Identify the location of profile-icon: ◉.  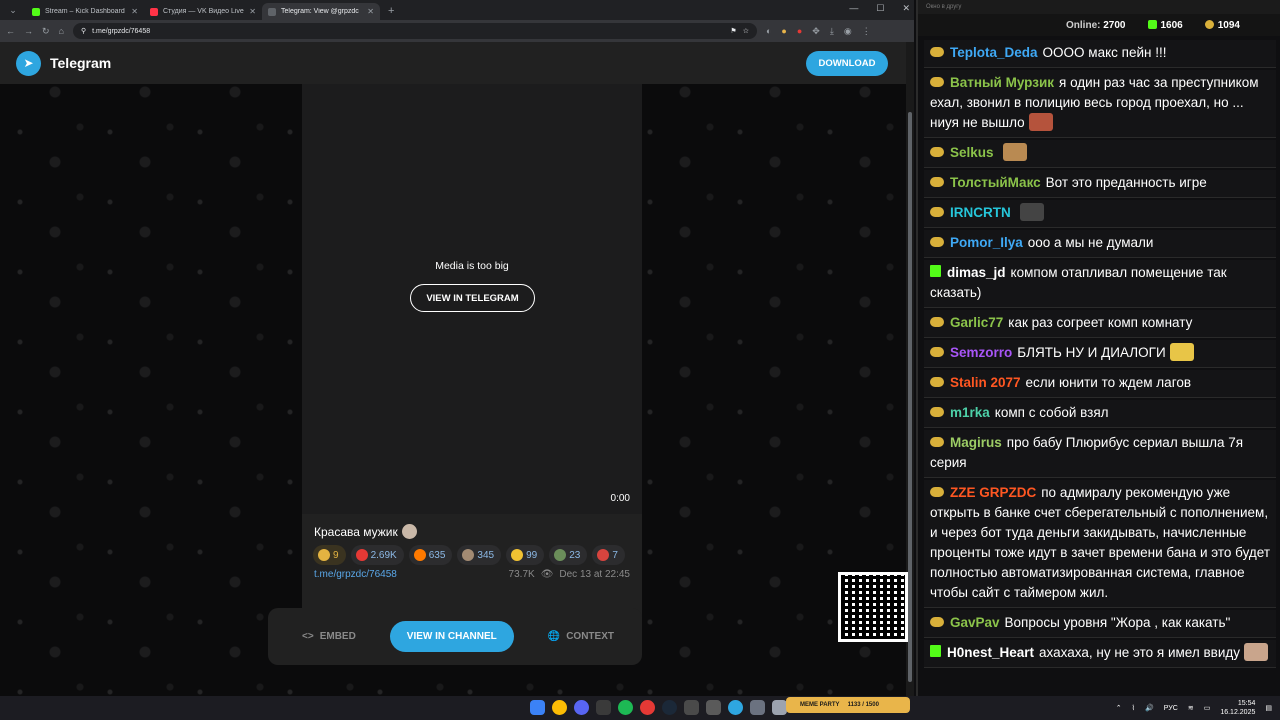
(848, 31).